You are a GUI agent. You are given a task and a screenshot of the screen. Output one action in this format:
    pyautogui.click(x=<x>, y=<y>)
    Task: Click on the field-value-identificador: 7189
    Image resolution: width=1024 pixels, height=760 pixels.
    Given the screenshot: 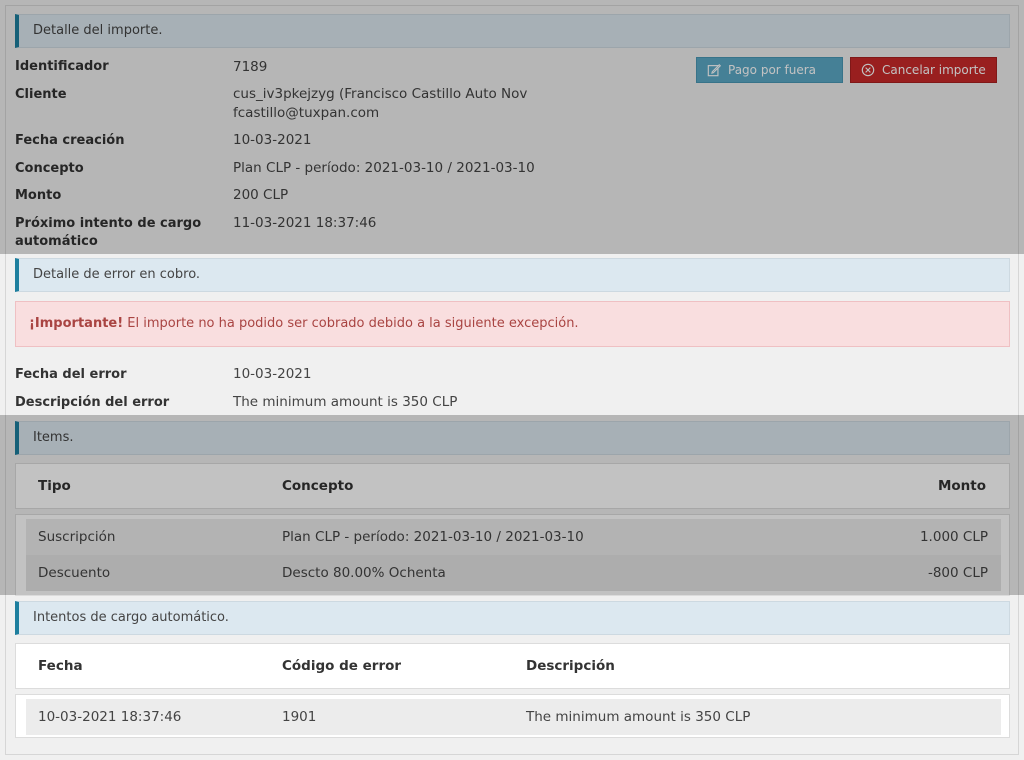 What is the action you would take?
    pyautogui.click(x=250, y=67)
    